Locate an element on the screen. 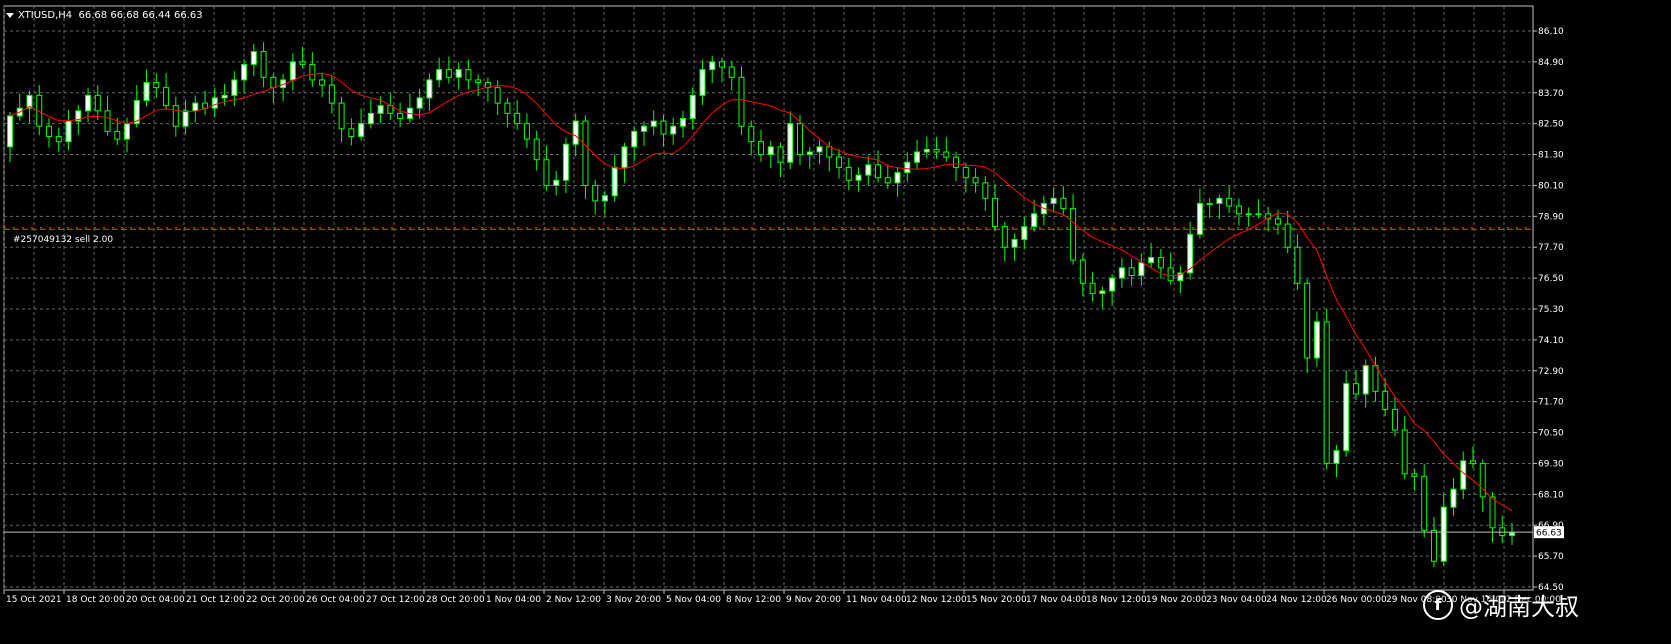  symbol-header: XTIUSD,H4 66.68 66.68 66.44 66.63 is located at coordinates (104, 15).